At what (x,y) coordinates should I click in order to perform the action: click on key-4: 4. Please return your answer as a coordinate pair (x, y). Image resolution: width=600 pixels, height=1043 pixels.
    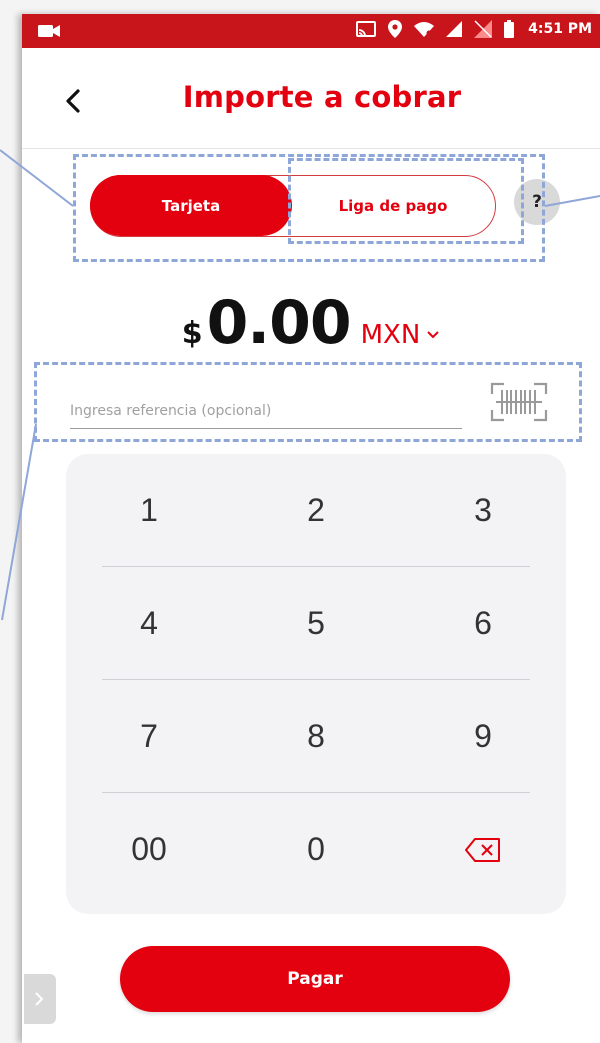
    Looking at the image, I should click on (149, 623).